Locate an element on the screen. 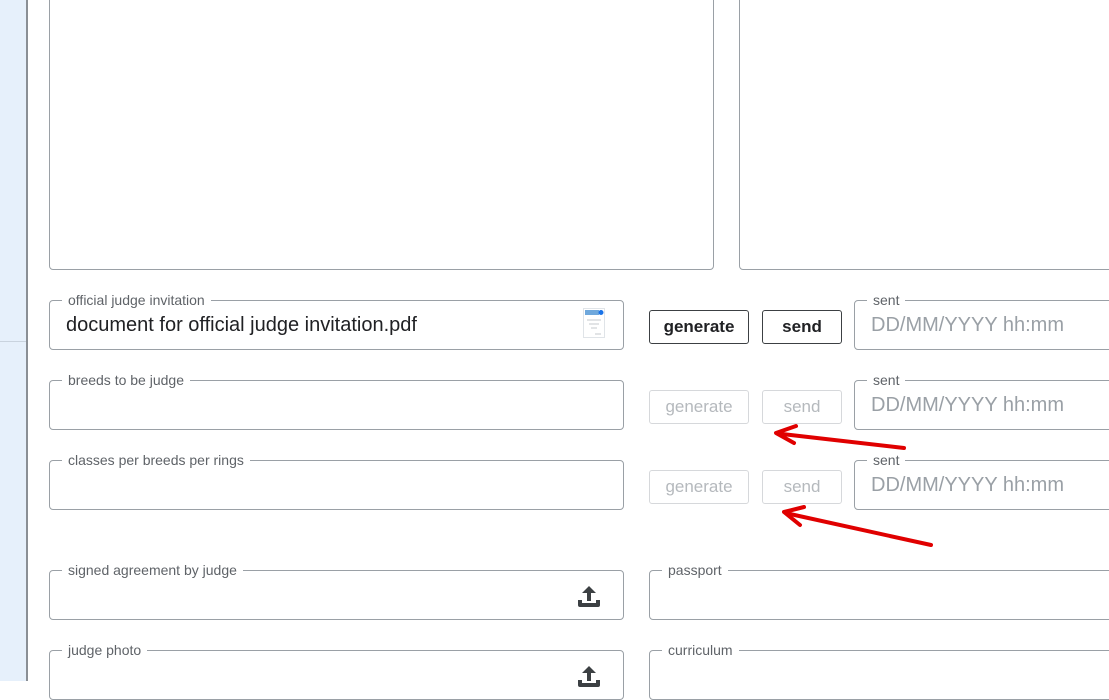 This screenshot has height=700, width=1109. judge-photo-field: judge photo is located at coordinates (336, 670).